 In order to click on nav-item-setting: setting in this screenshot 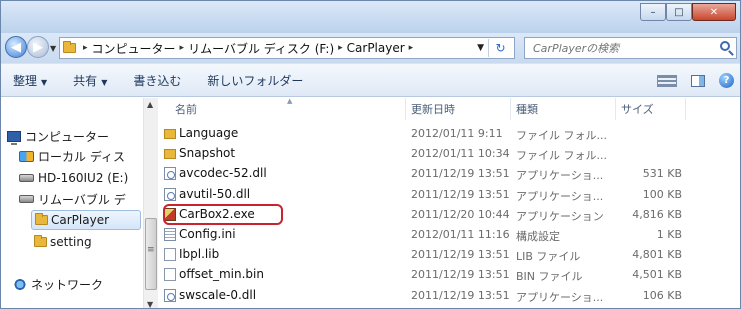, I will do `click(61, 242)`.